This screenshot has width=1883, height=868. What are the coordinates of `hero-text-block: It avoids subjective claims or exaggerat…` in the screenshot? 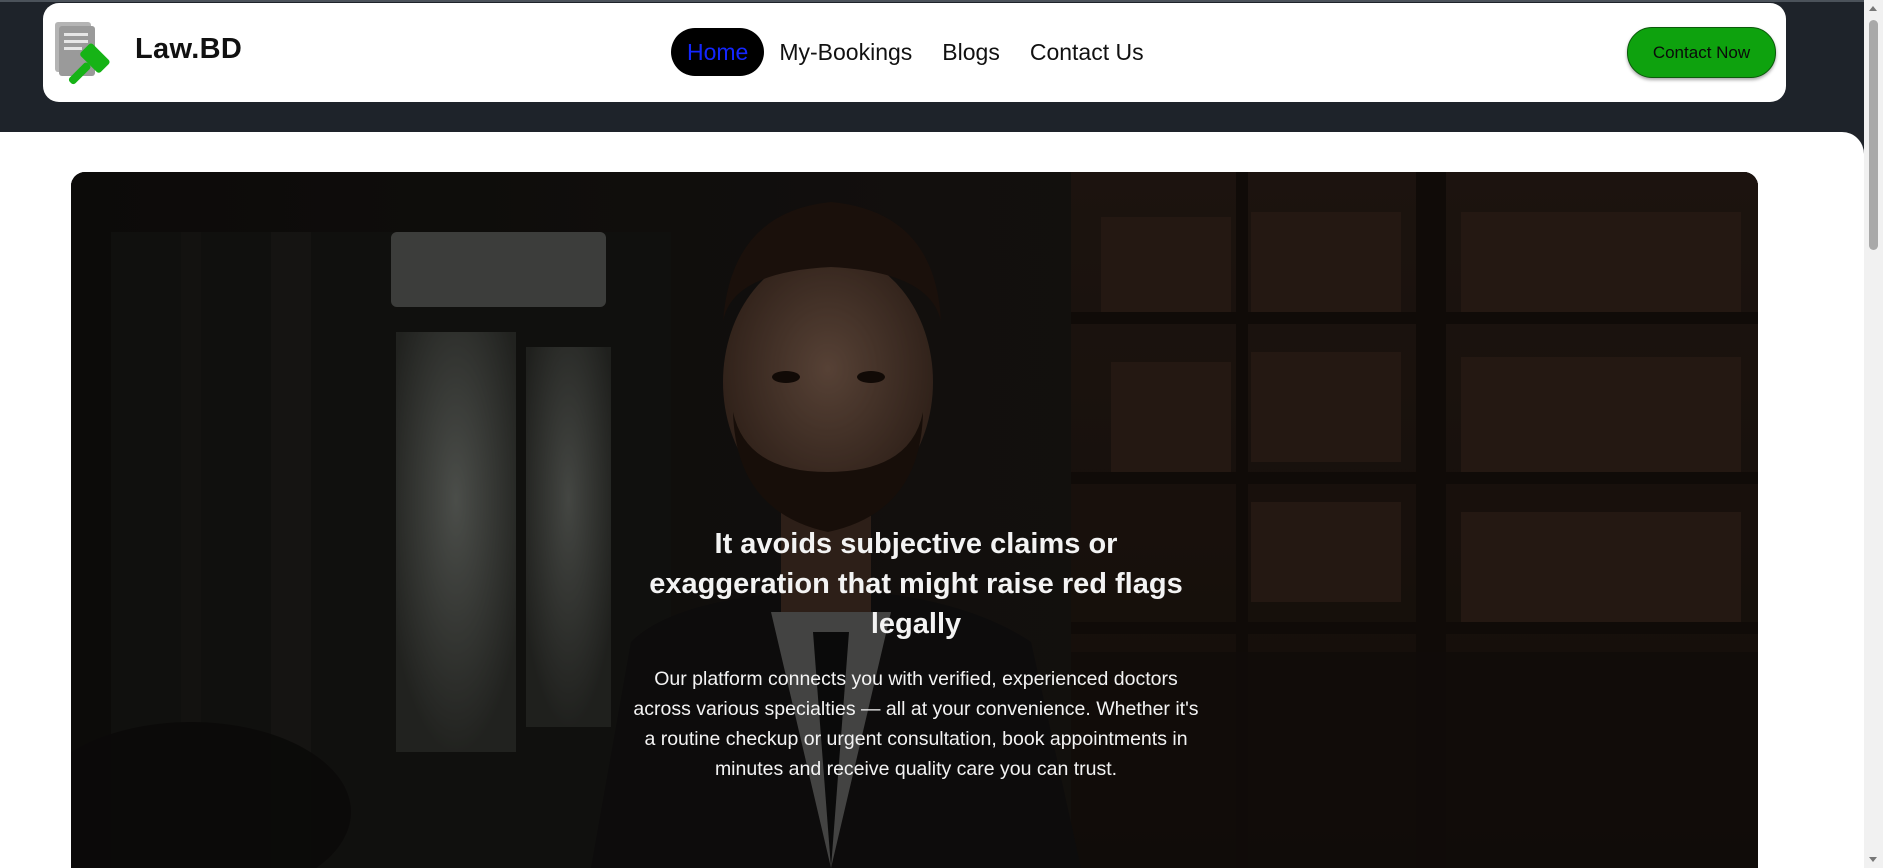 It's located at (916, 654).